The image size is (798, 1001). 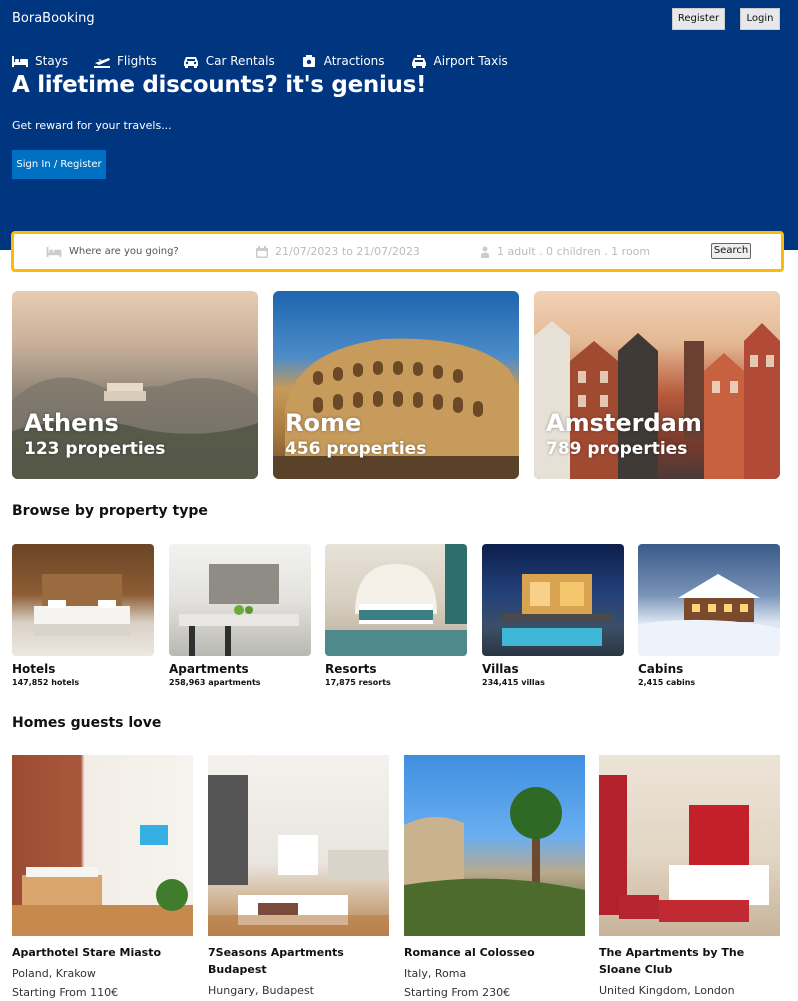 What do you see at coordinates (617, 449) in the screenshot?
I see `city-properties: 789 properties` at bounding box center [617, 449].